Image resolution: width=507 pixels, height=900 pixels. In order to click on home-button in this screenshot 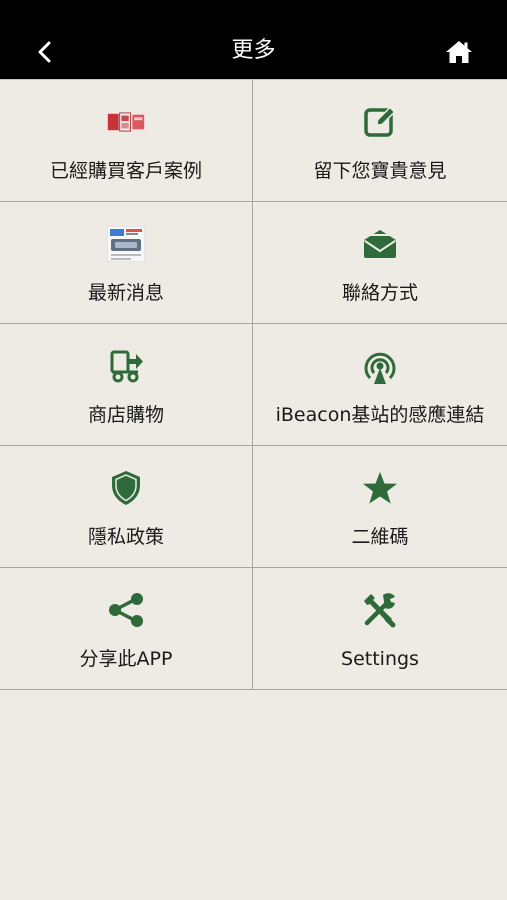, I will do `click(459, 52)`.